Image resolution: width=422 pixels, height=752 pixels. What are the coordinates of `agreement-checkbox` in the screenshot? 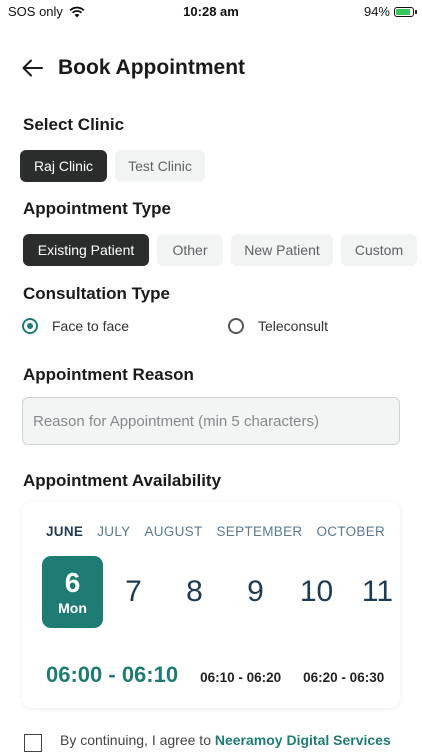 It's located at (33, 743).